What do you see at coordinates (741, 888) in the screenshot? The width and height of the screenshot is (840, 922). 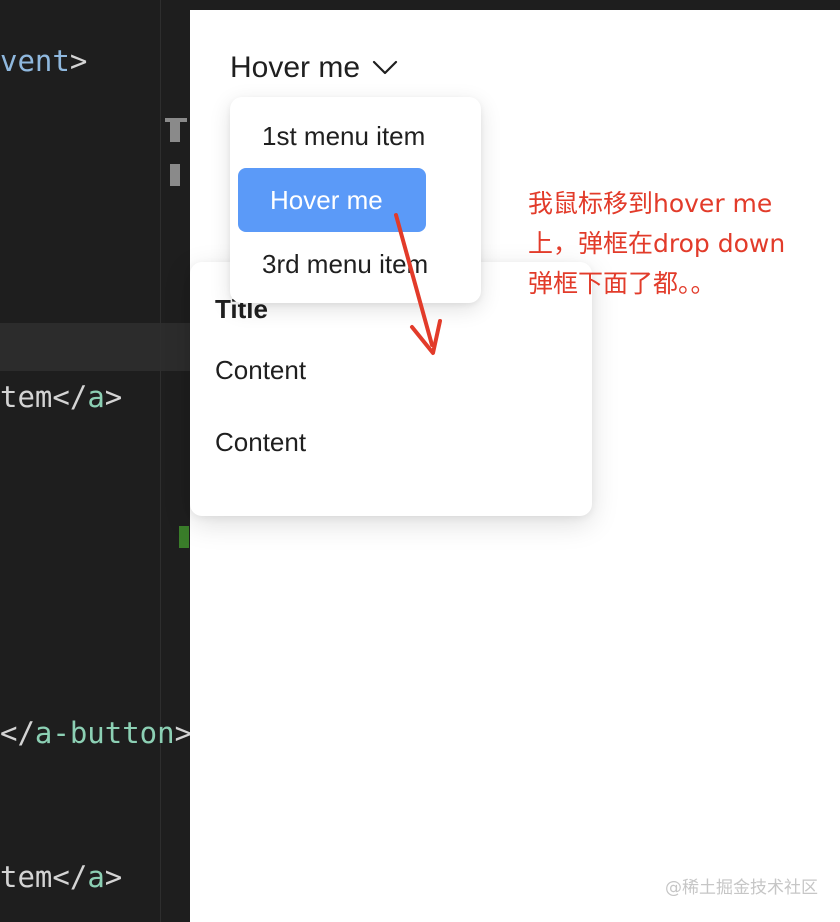 I see `watermark: @稀土掘金技术社区` at bounding box center [741, 888].